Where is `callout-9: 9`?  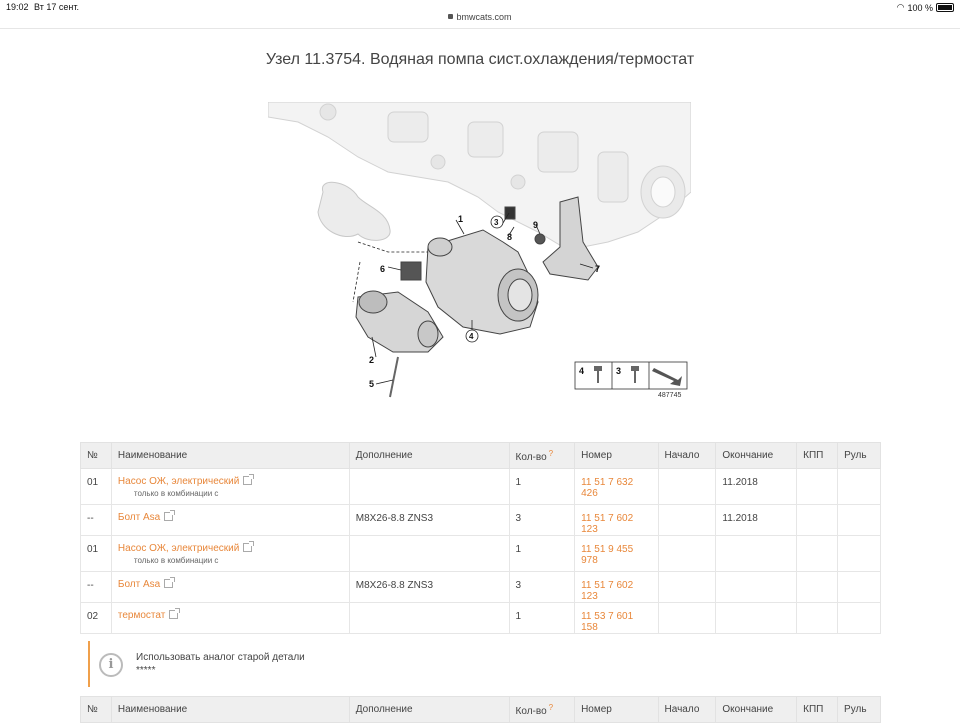 callout-9: 9 is located at coordinates (535, 225).